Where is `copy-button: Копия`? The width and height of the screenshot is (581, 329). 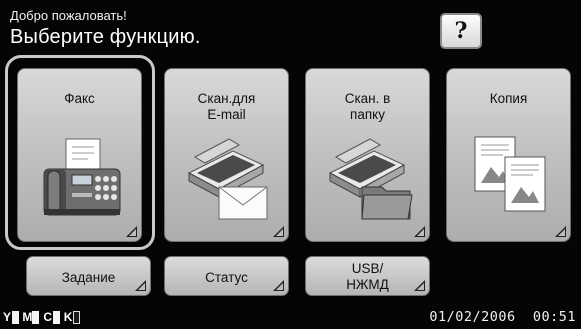
copy-button: Копия is located at coordinates (508, 155).